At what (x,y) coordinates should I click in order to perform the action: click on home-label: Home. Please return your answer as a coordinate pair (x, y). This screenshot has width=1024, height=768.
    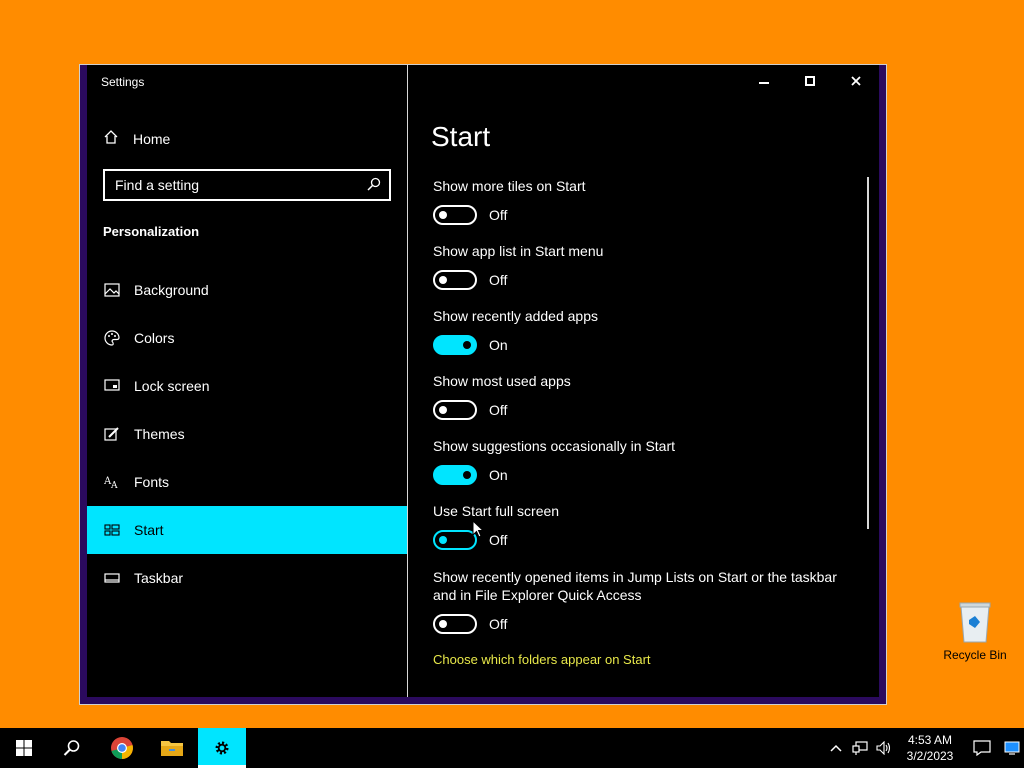
    Looking at the image, I should click on (152, 138).